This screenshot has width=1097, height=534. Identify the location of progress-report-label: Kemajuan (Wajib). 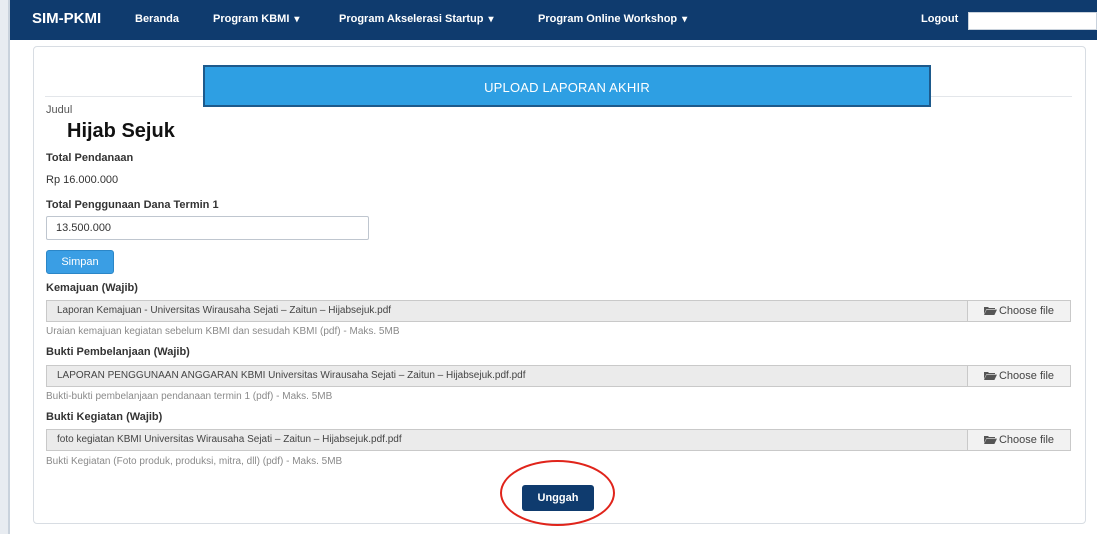
(92, 288).